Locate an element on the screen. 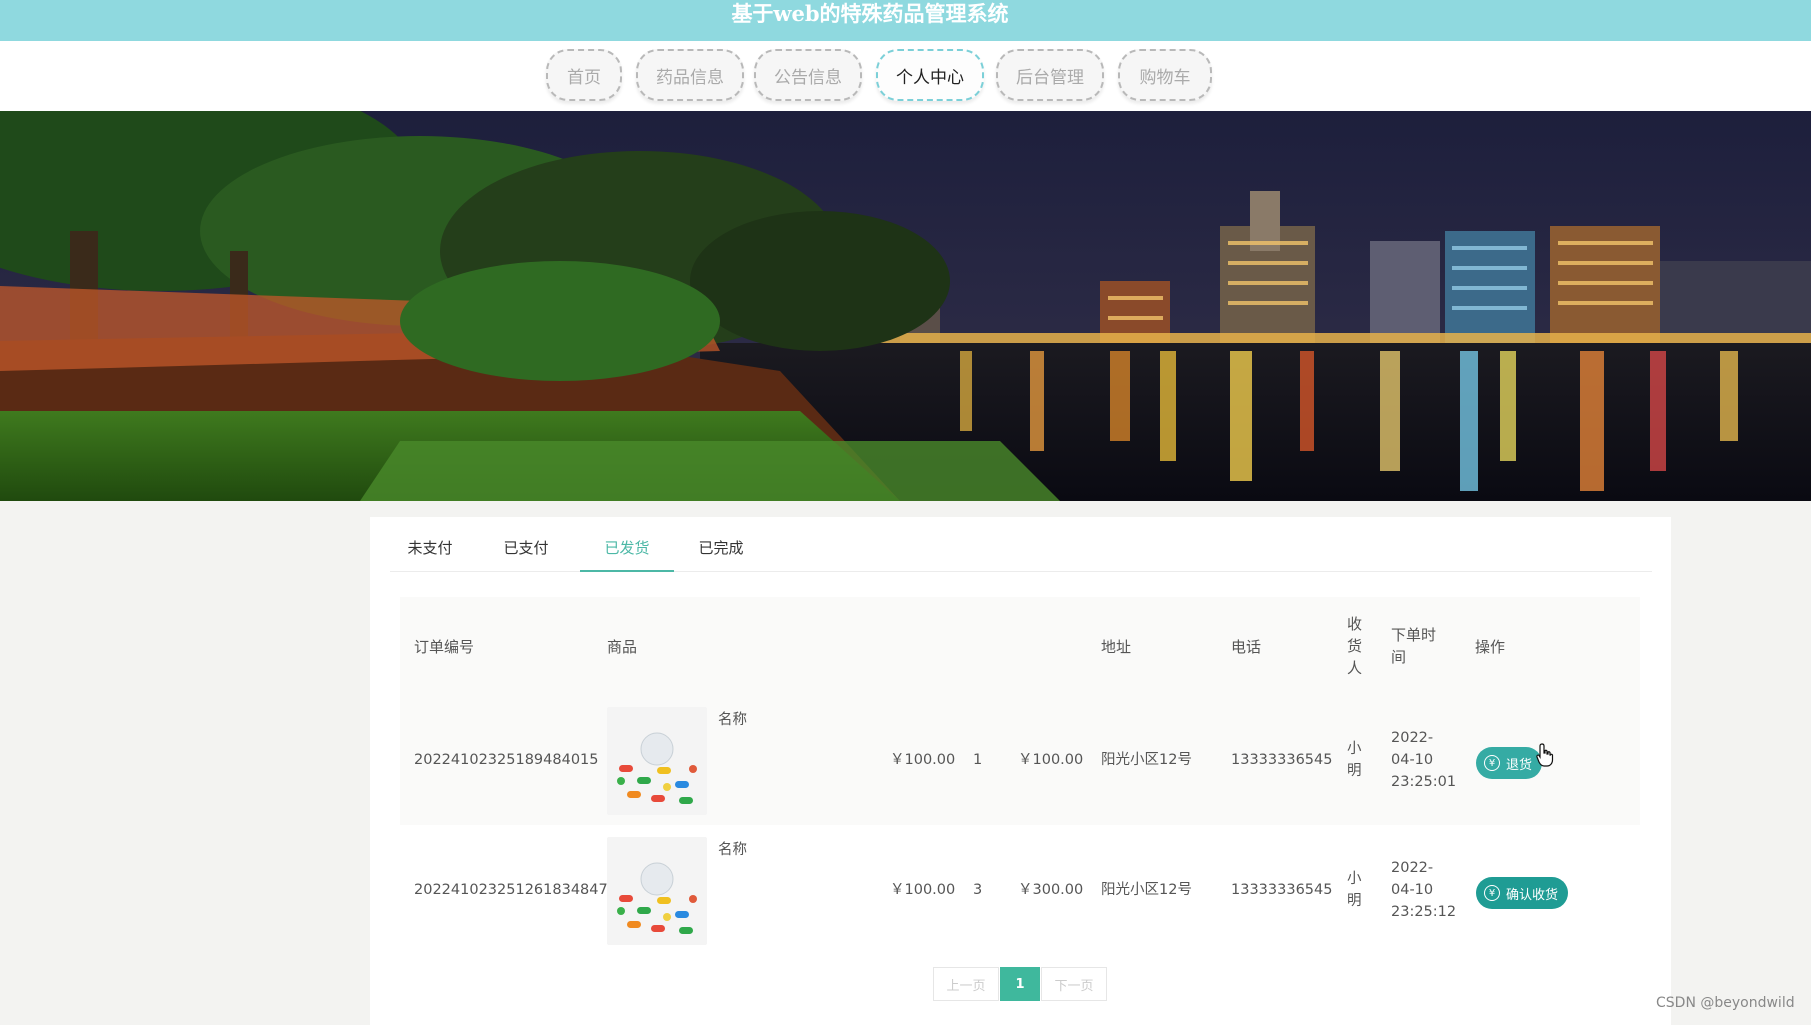  col-product: 商品 is located at coordinates (622, 647).